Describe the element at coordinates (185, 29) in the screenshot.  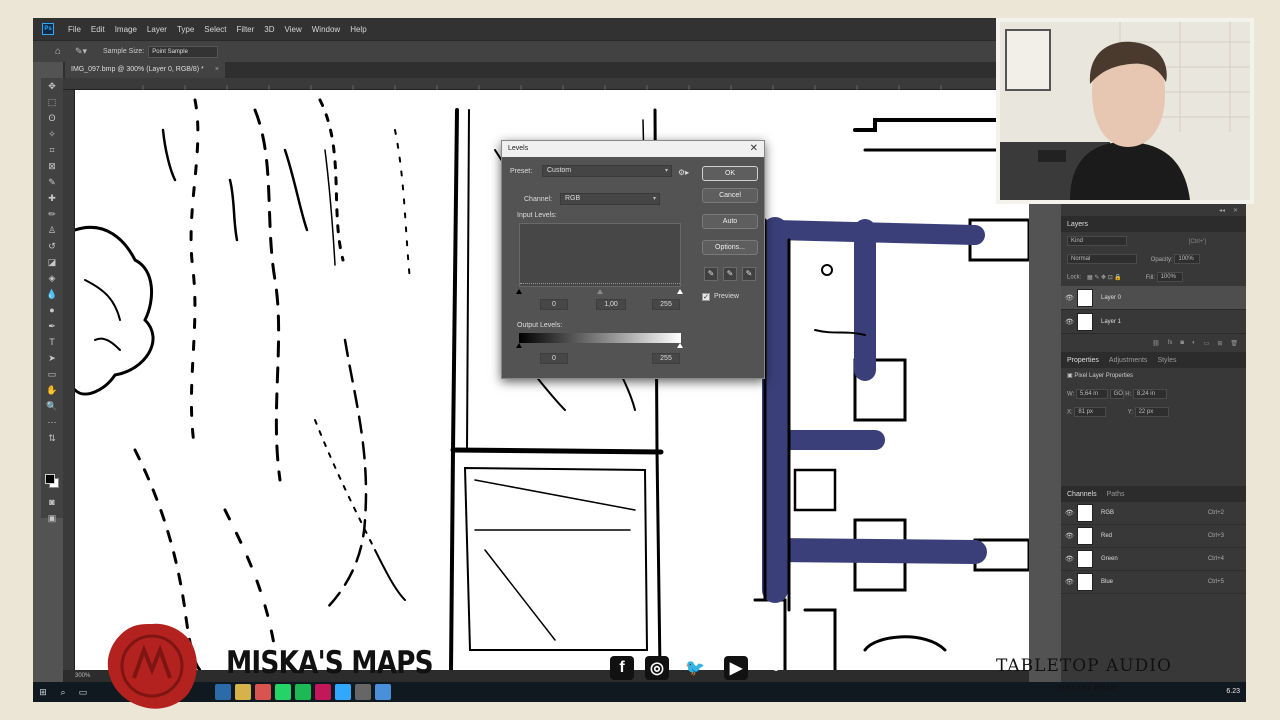
I see `menu-type: Type` at that location.